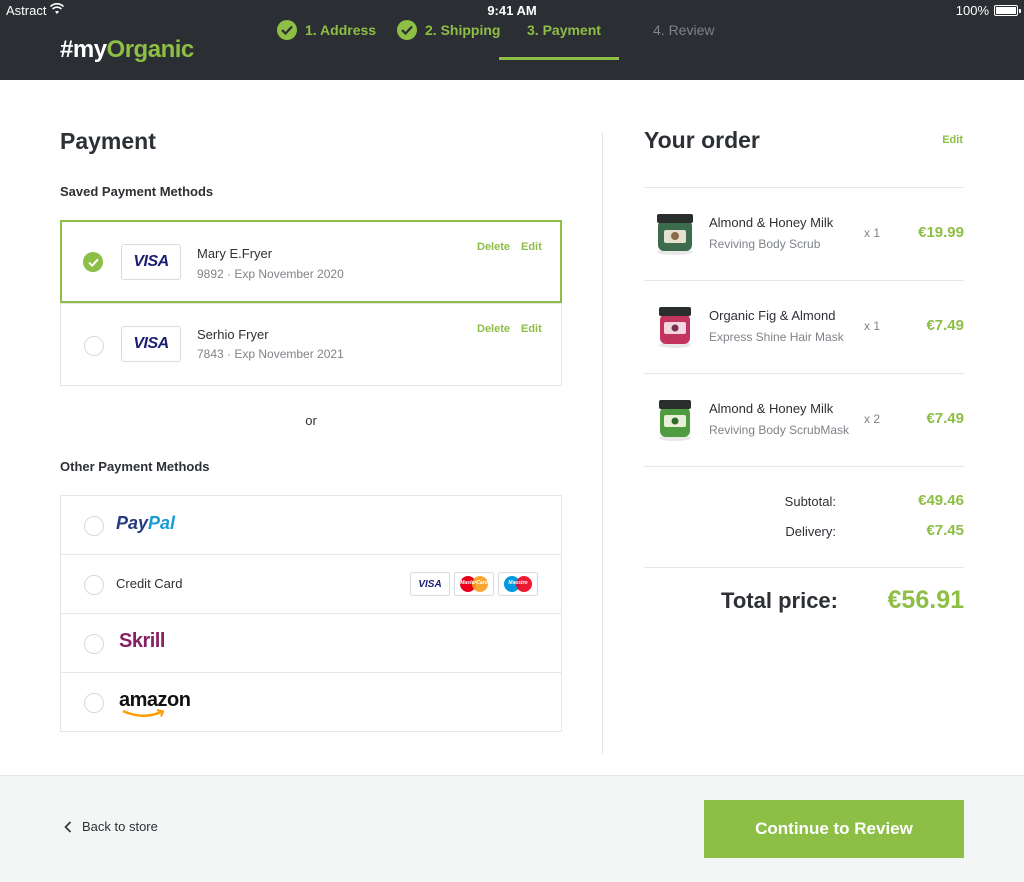 Image resolution: width=1024 pixels, height=882 pixels. I want to click on step-label: 2. Shipping, so click(463, 30).